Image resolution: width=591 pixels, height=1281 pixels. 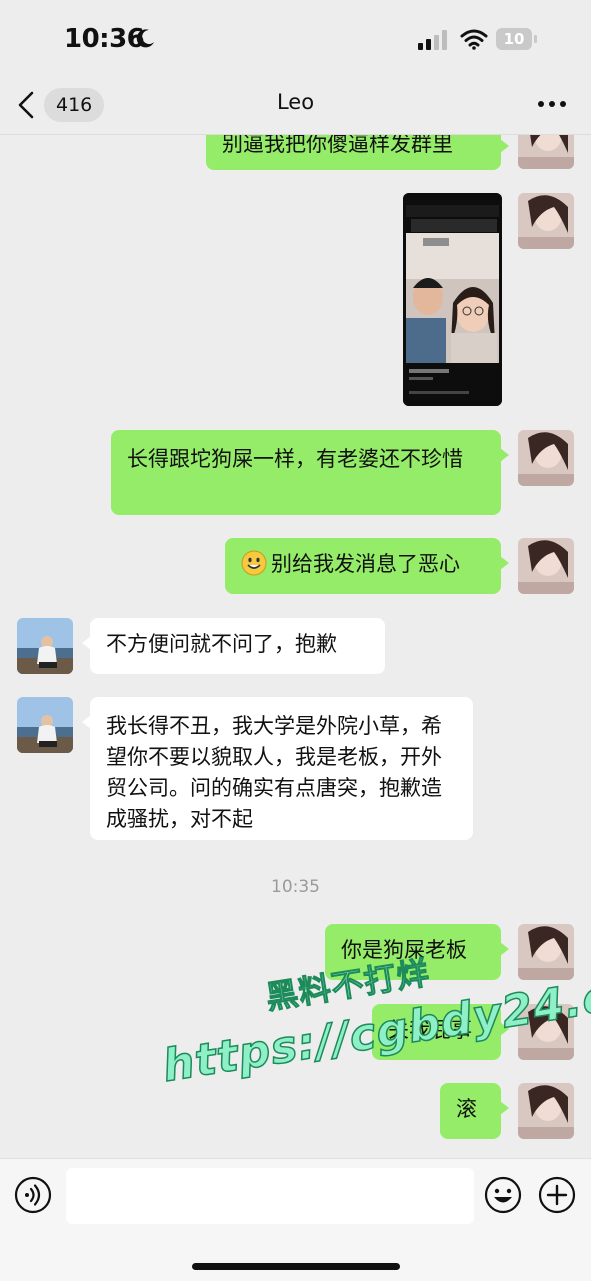 I want to click on status-bar: 10:36 10, so click(x=295, y=40).